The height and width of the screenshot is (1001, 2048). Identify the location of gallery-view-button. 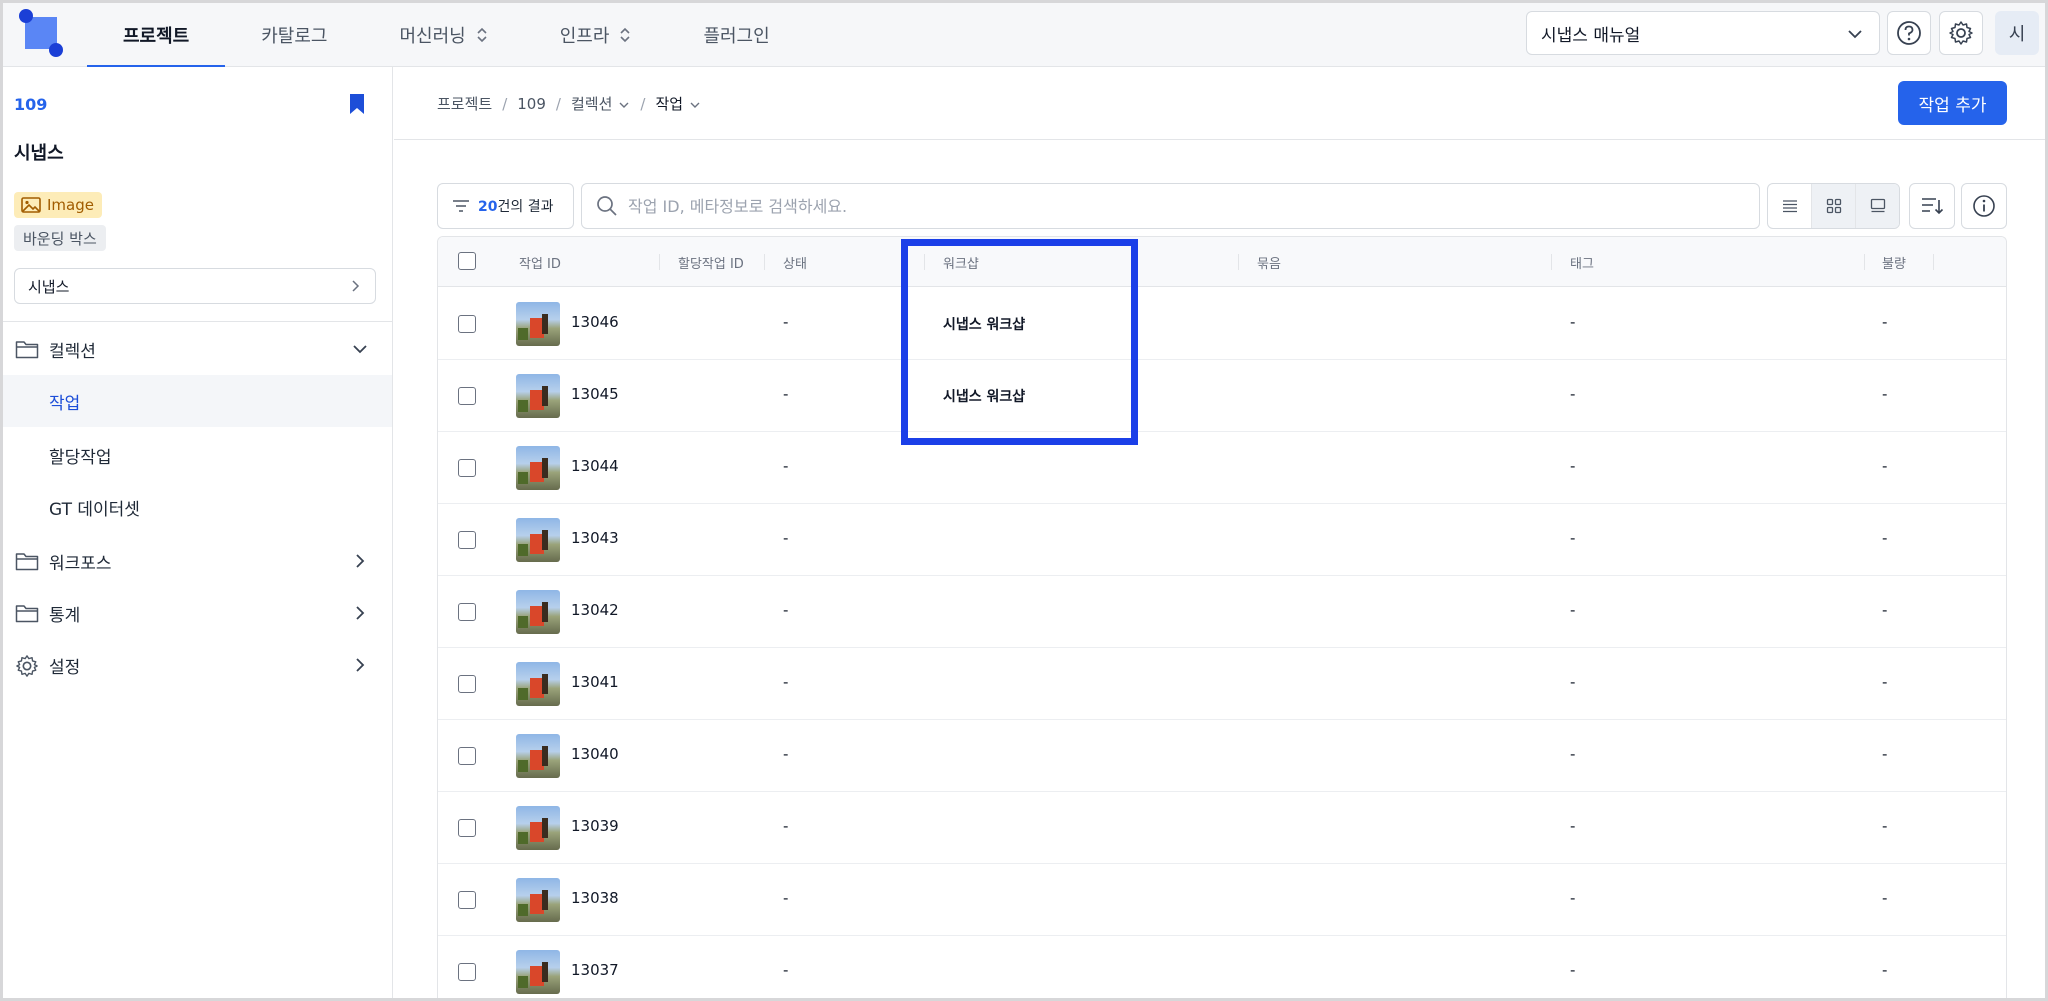
(1877, 206).